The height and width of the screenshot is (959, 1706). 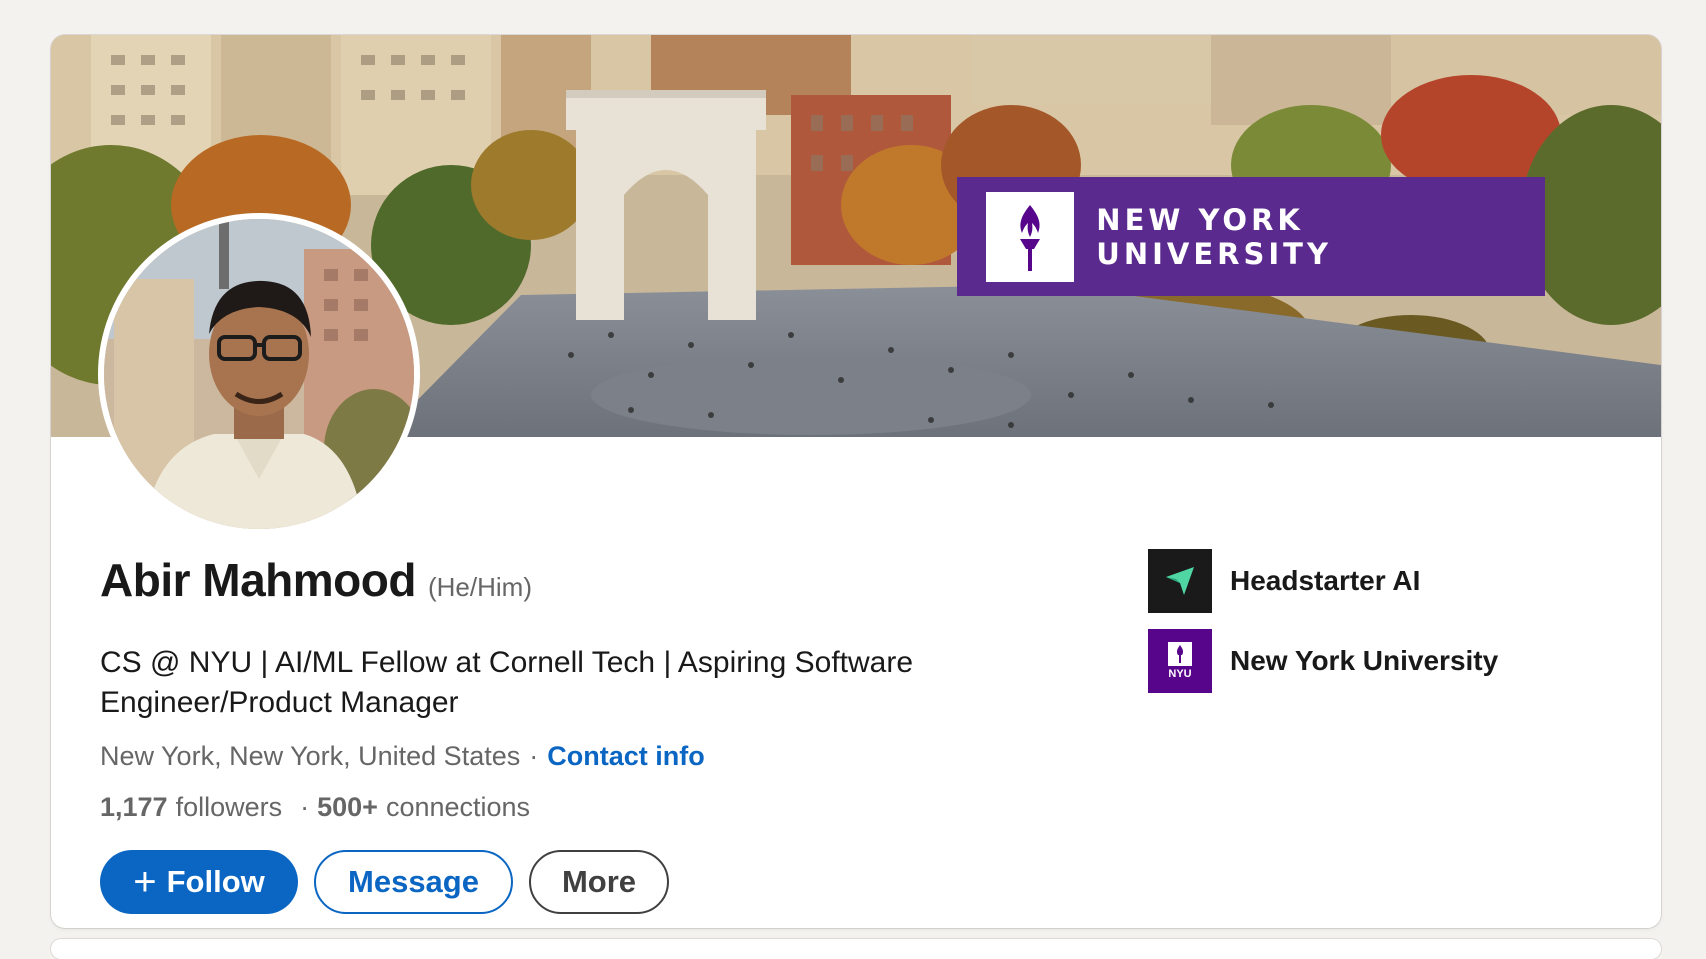 What do you see at coordinates (1030, 236) in the screenshot?
I see `nyu-torch-icon` at bounding box center [1030, 236].